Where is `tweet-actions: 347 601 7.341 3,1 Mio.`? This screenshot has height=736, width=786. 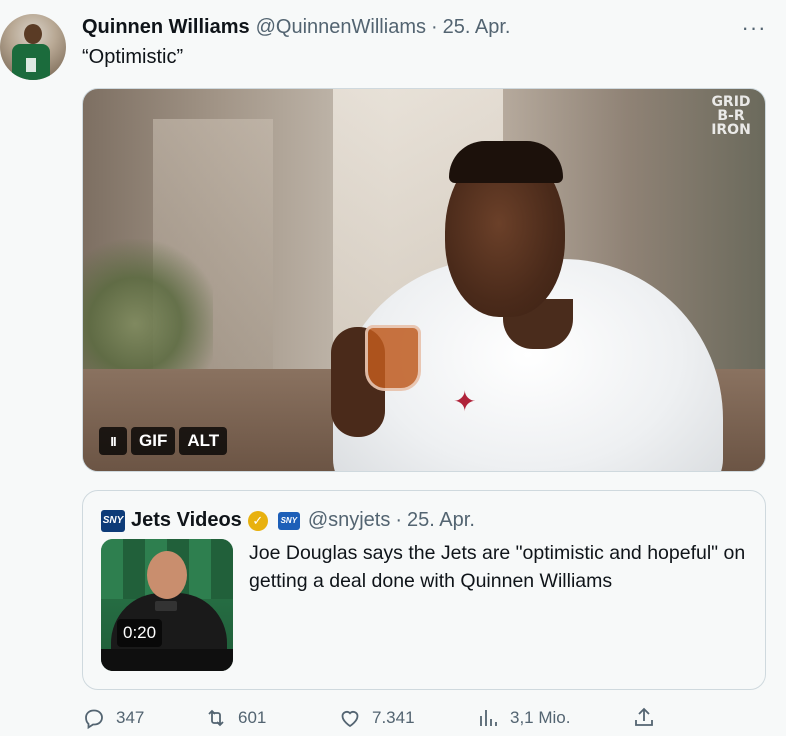
tweet-actions: 347 601 7.341 3,1 Mio. is located at coordinates (372, 719).